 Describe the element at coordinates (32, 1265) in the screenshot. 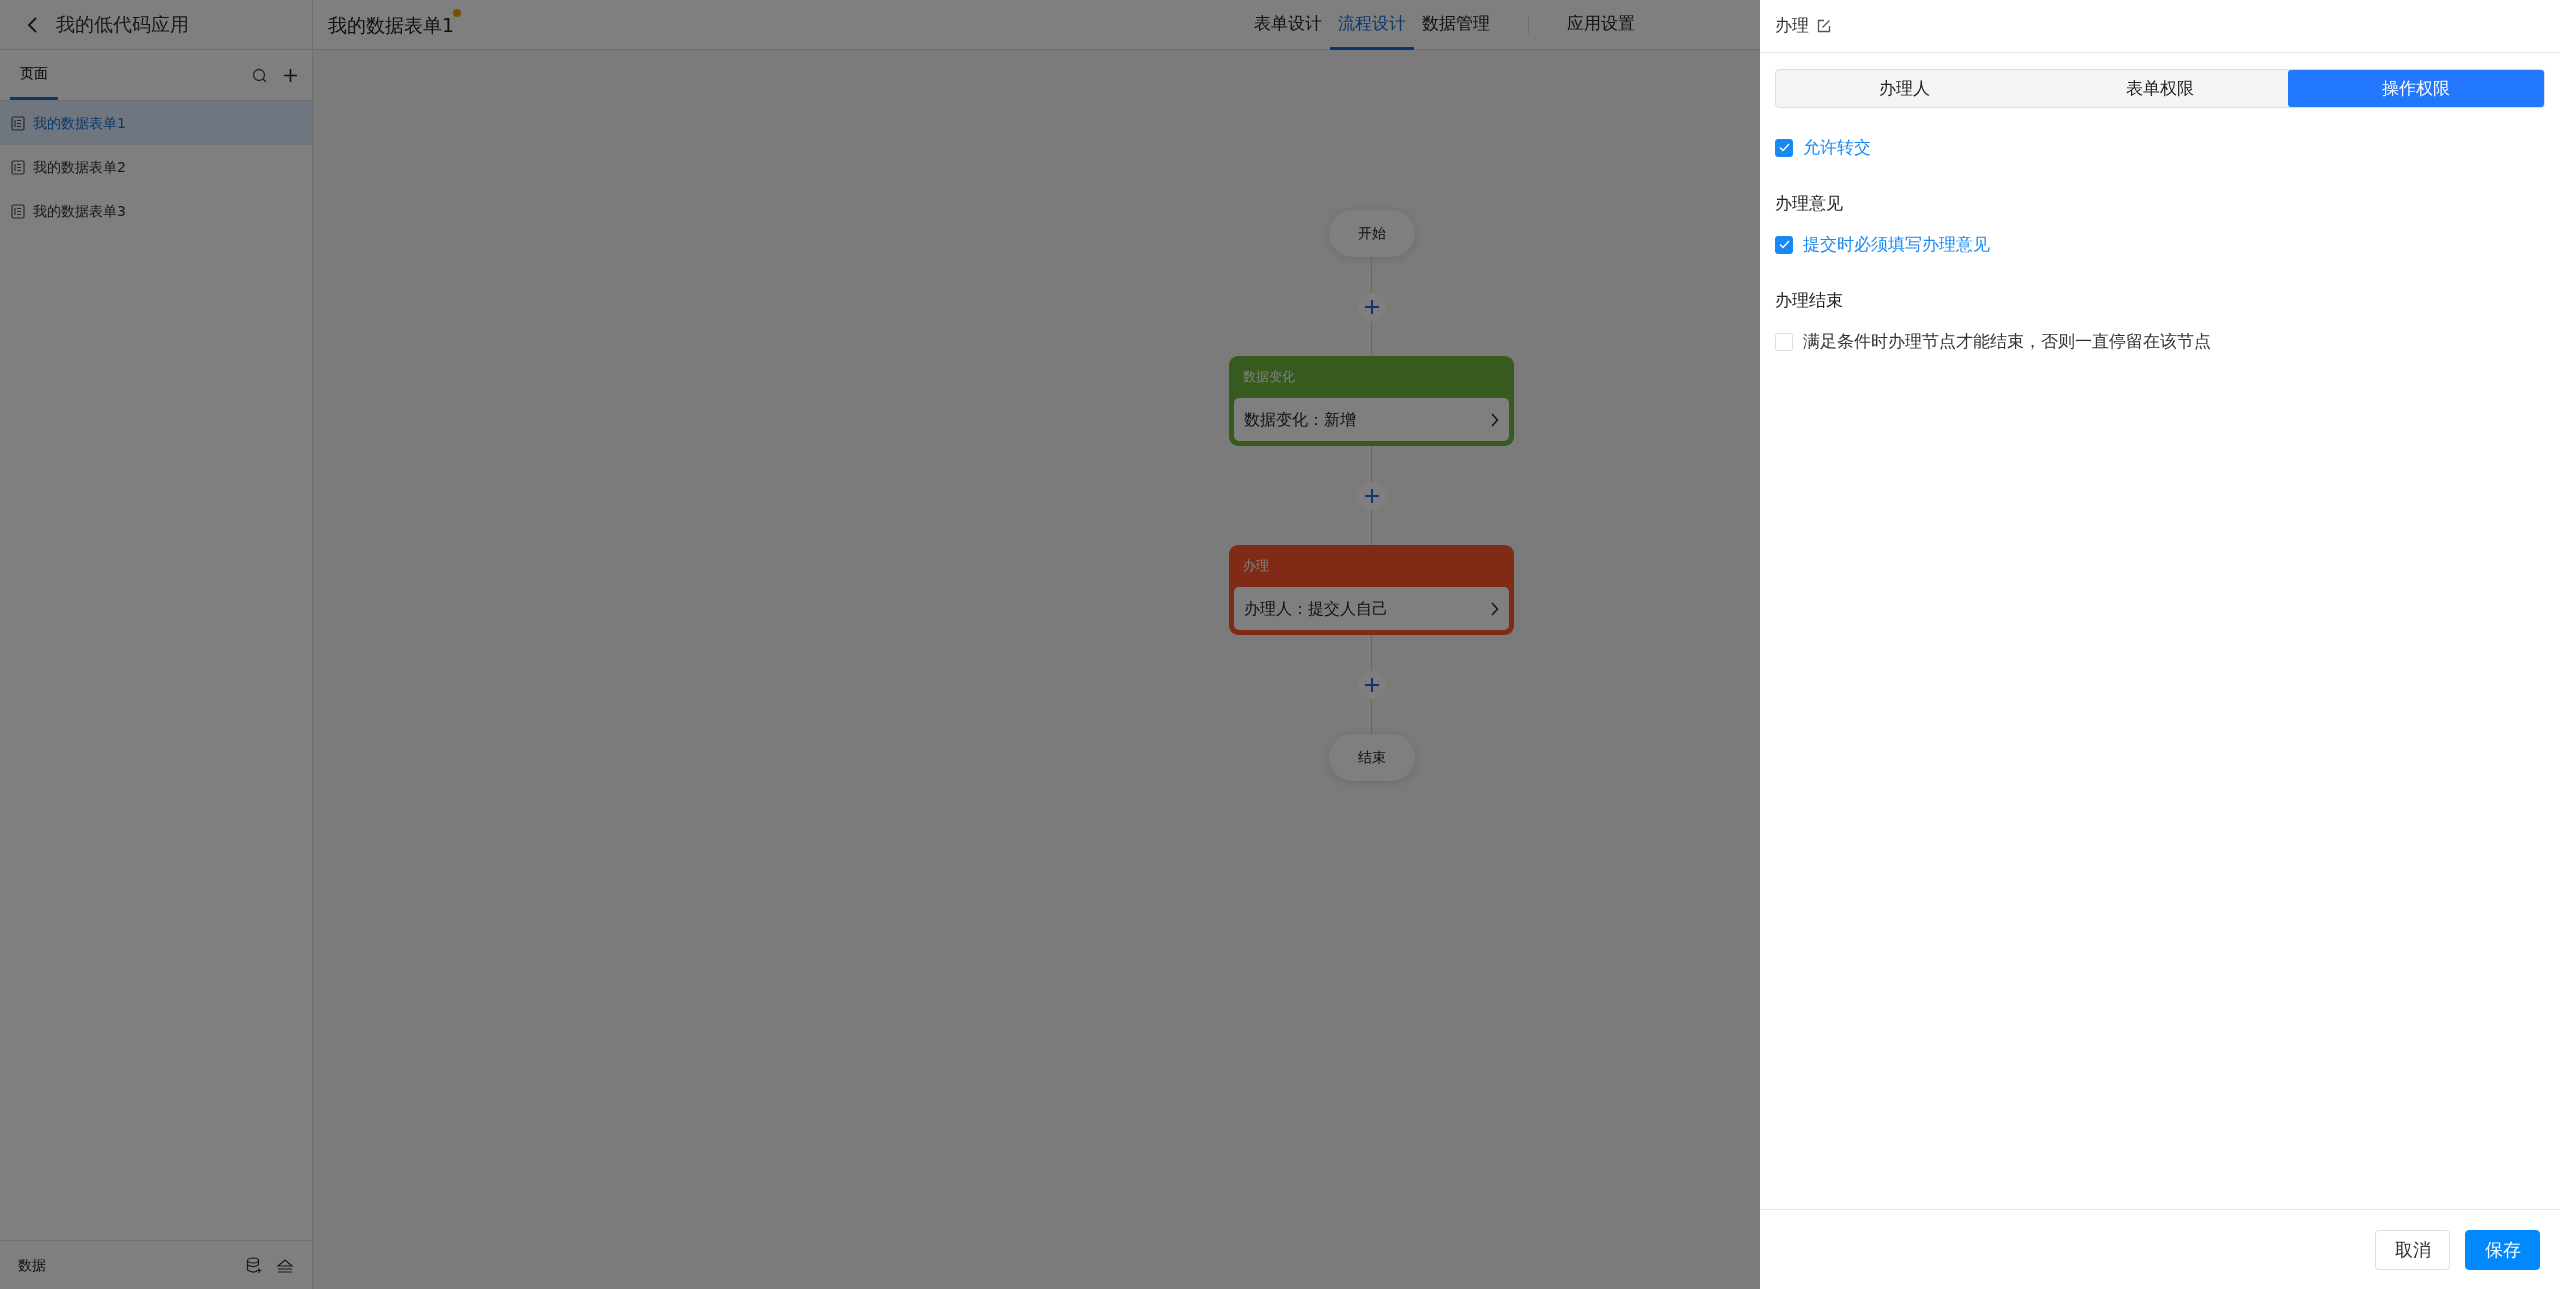

I see `data-section-label: 数据` at that location.